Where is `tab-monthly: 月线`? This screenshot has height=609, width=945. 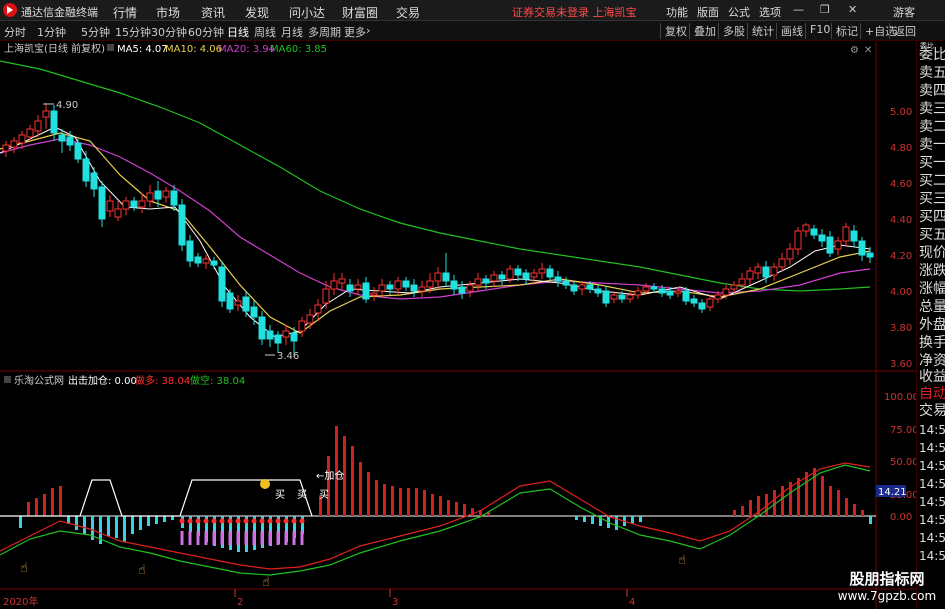 tab-monthly: 月线 is located at coordinates (292, 32).